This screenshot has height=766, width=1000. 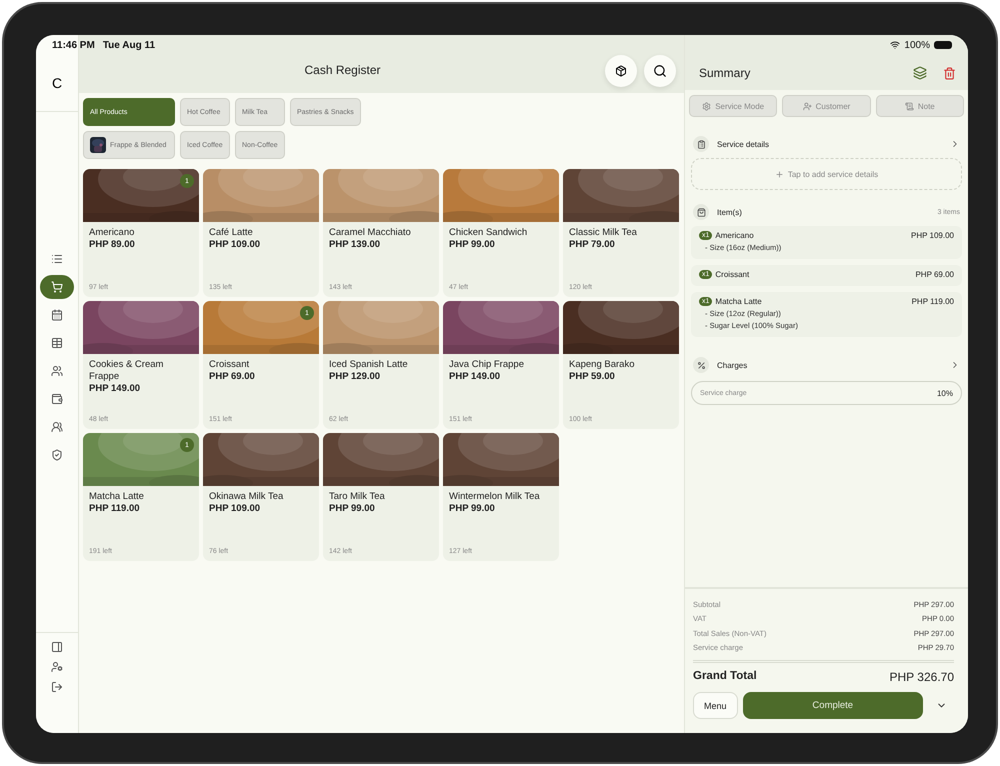 I want to click on plus-icon, so click(x=779, y=174).